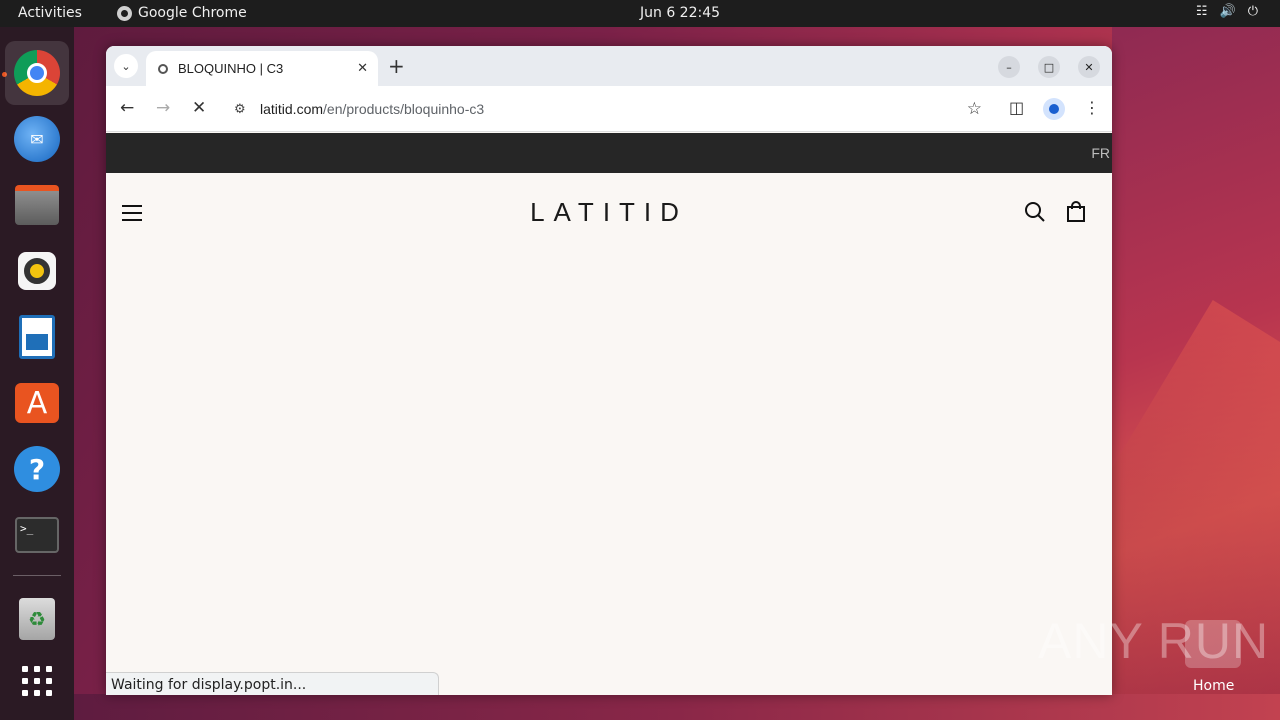 This screenshot has height=720, width=1280. I want to click on home-label: Home, so click(1214, 686).